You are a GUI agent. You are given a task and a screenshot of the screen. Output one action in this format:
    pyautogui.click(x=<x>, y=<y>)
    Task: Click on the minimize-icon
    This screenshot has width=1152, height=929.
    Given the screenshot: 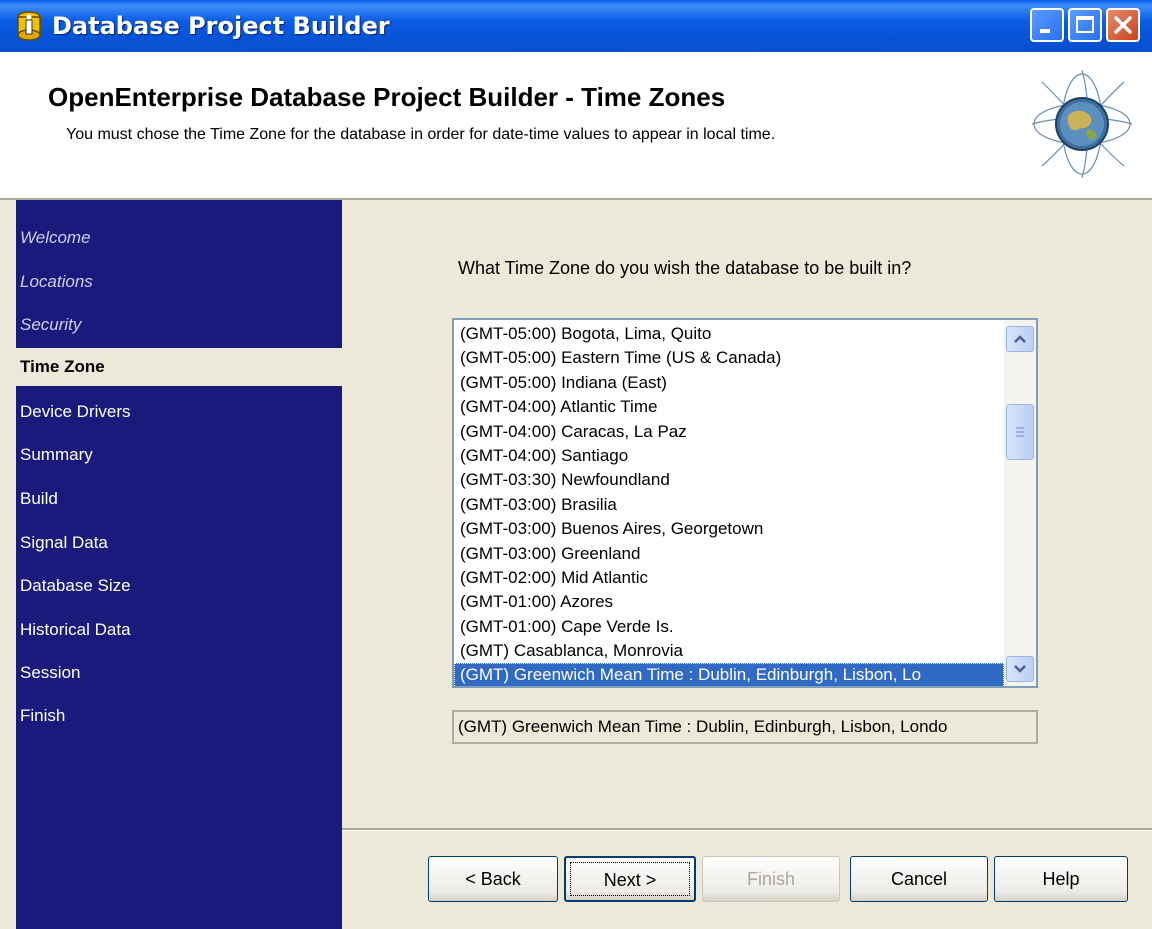 What is the action you would take?
    pyautogui.click(x=1045, y=31)
    